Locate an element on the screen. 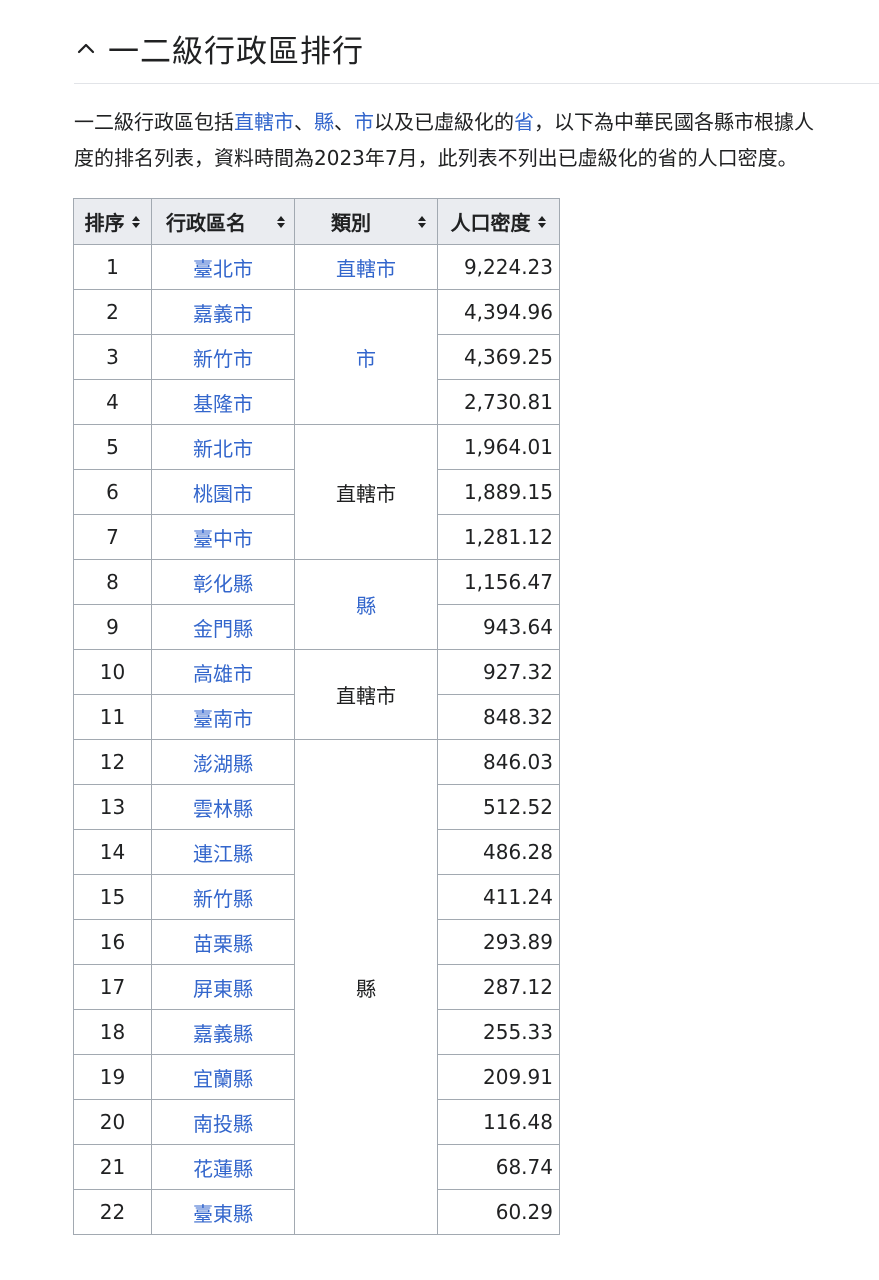  region-link: 臺中市 is located at coordinates (223, 539).